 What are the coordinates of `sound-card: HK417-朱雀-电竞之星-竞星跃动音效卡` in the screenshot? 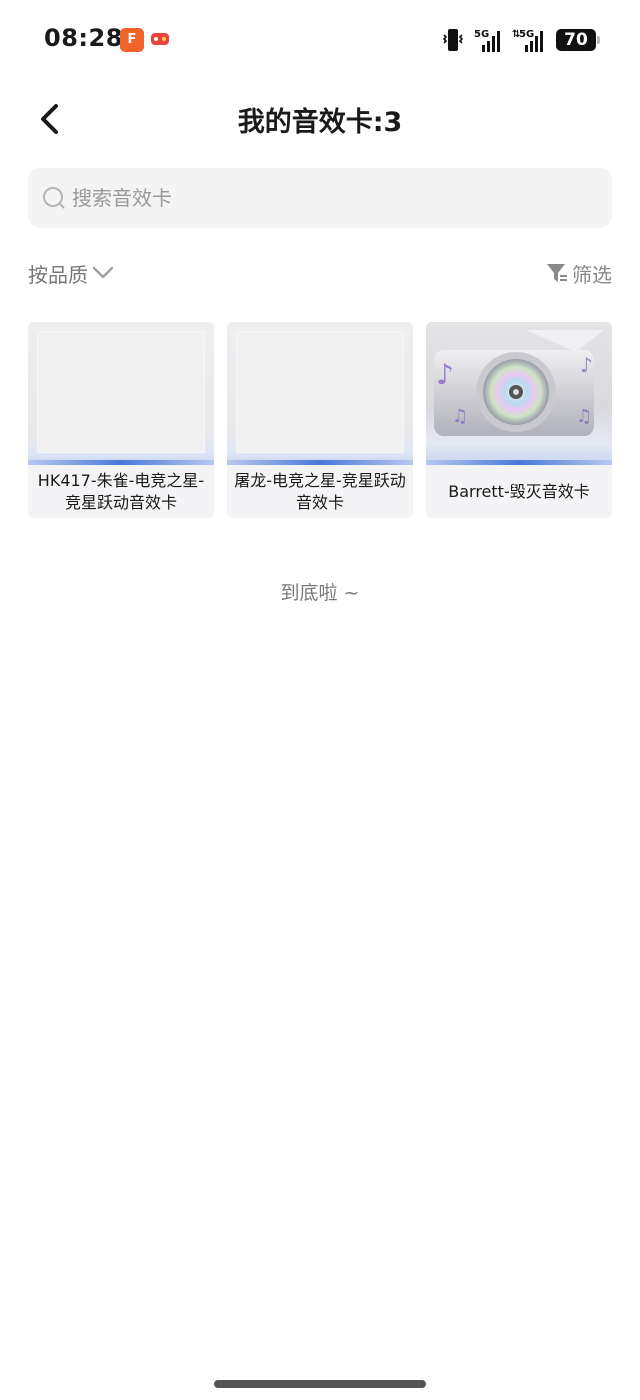 It's located at (121, 420).